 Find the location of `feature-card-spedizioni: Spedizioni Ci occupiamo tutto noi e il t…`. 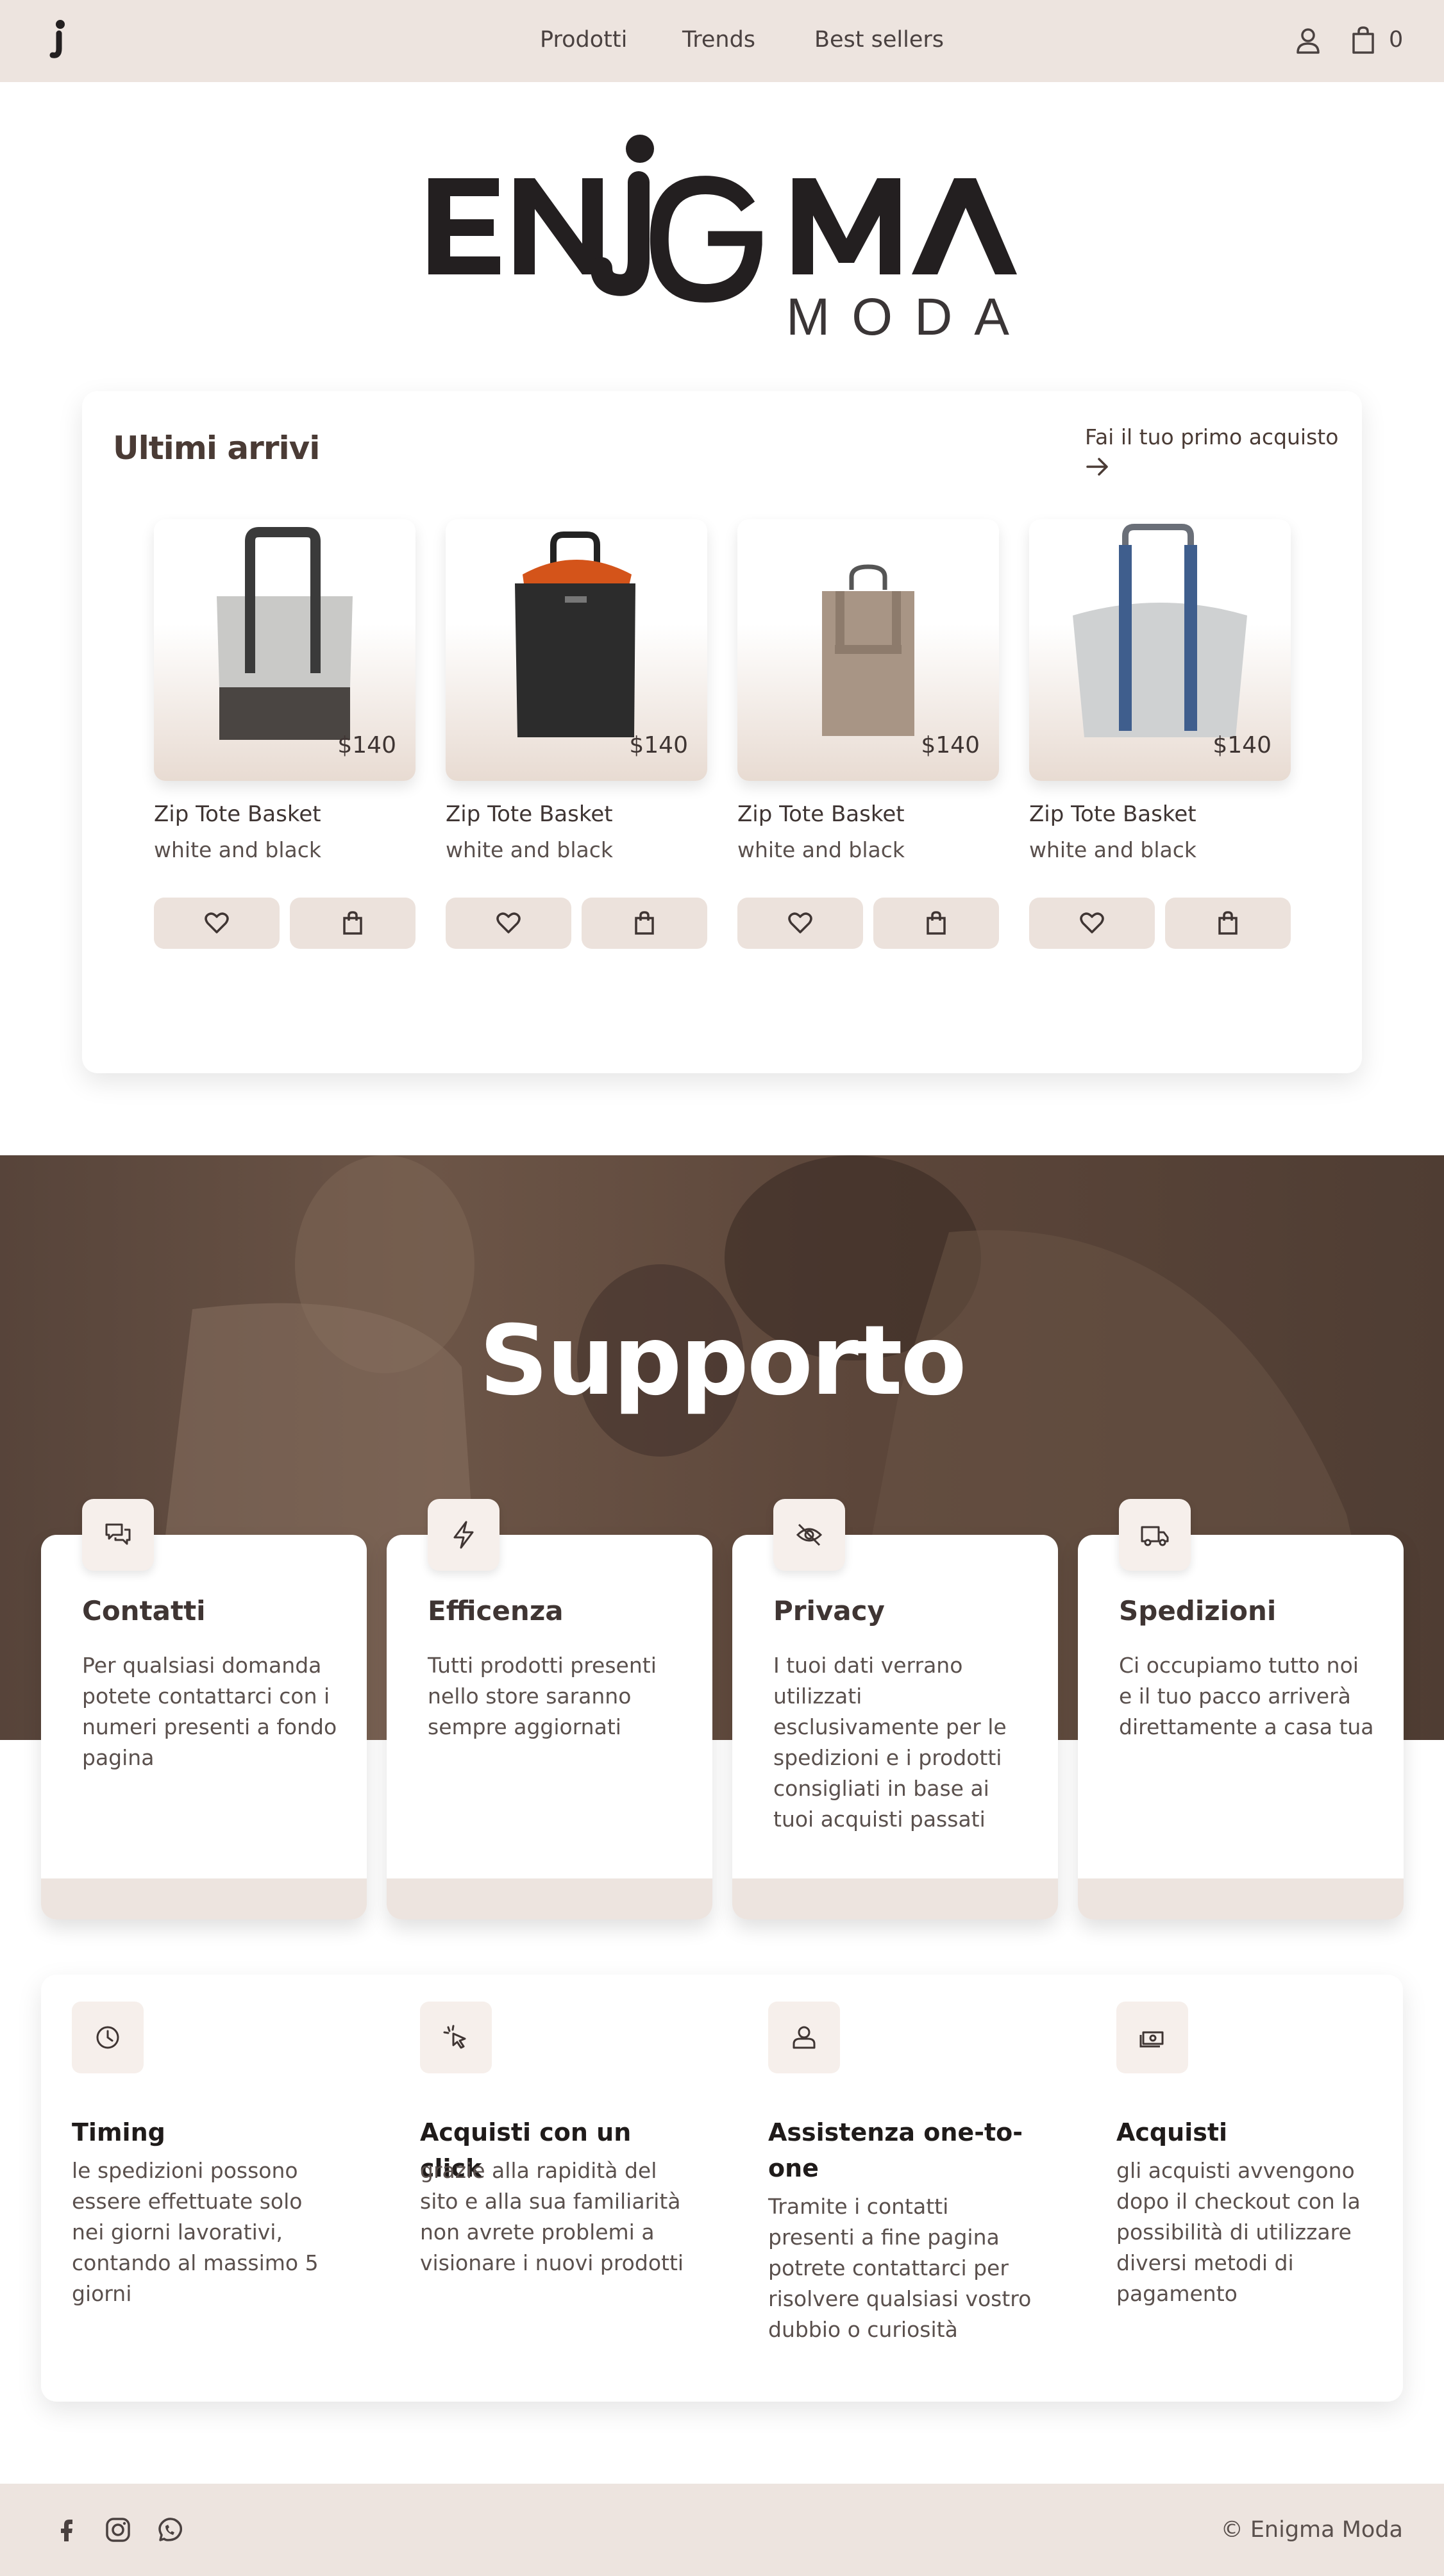

feature-card-spedizioni: Spedizioni Ci occupiamo tutto noi e il t… is located at coordinates (1241, 1727).